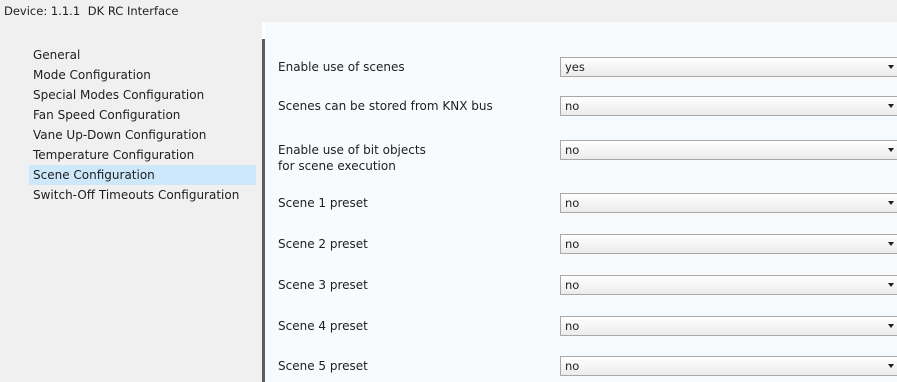 The height and width of the screenshot is (382, 897). I want to click on scene-5-preset-select: no, so click(728, 366).